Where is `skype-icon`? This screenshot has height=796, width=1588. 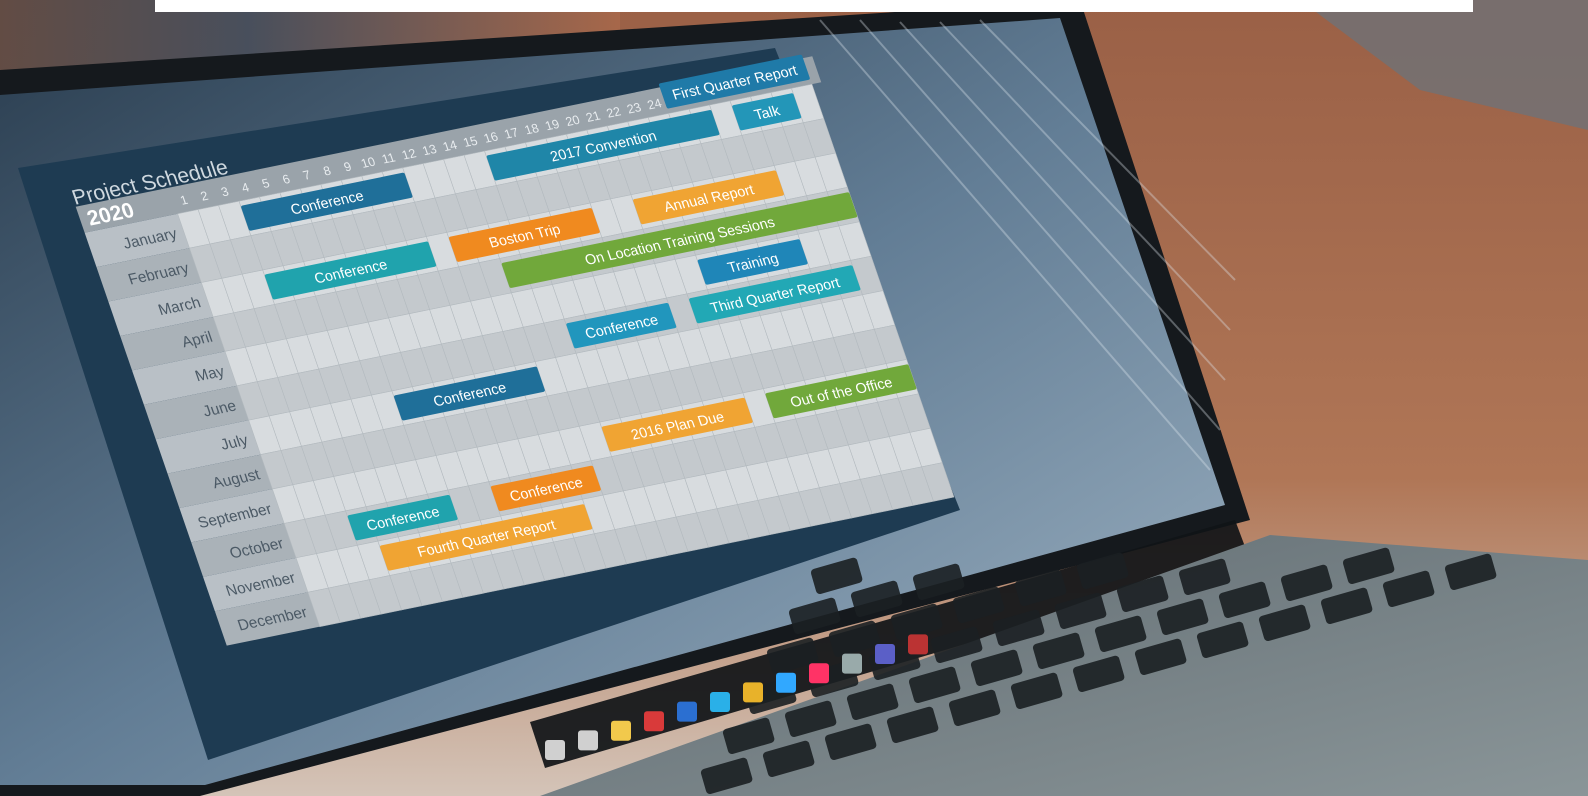 skype-icon is located at coordinates (720, 702).